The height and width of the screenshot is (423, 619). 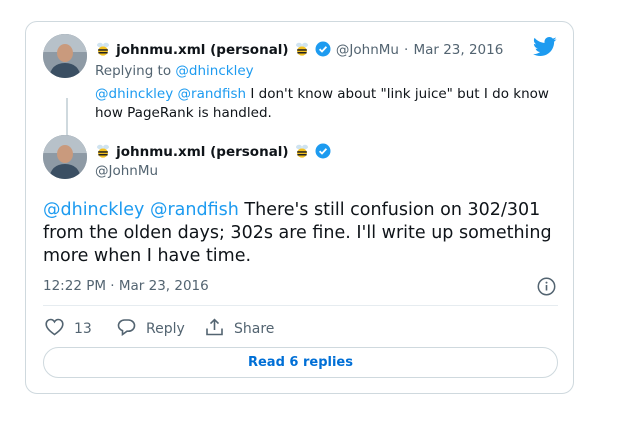 What do you see at coordinates (392, 210) in the screenshot?
I see `tweet-text-line: There's still confusion on 302/301` at bounding box center [392, 210].